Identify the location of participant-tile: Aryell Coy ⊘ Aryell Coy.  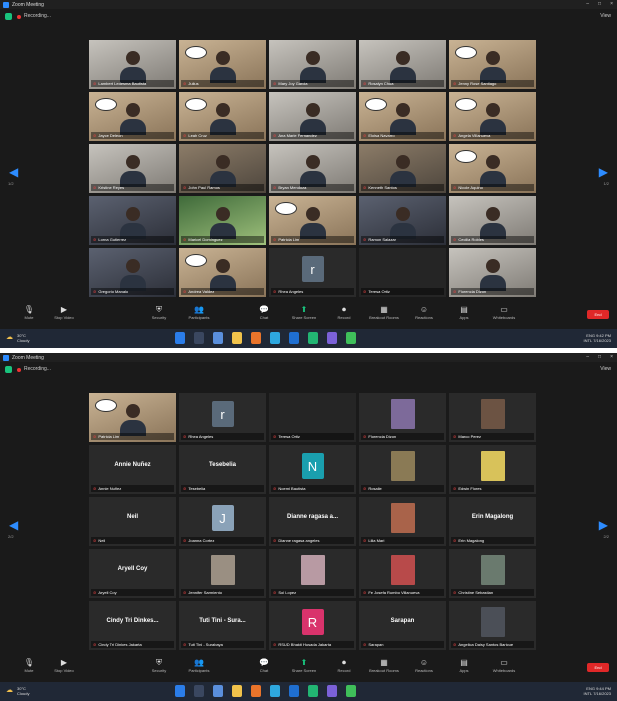
(132, 573).